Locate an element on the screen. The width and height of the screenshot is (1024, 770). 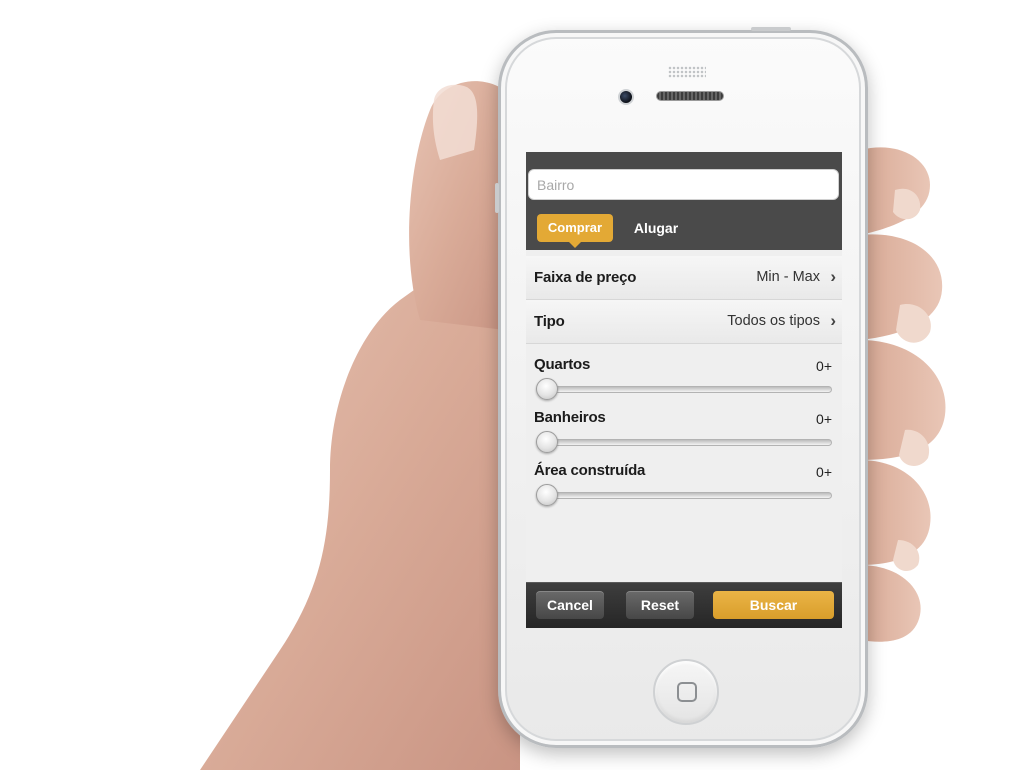
bathrooms-value: 0+ is located at coordinates (824, 419).